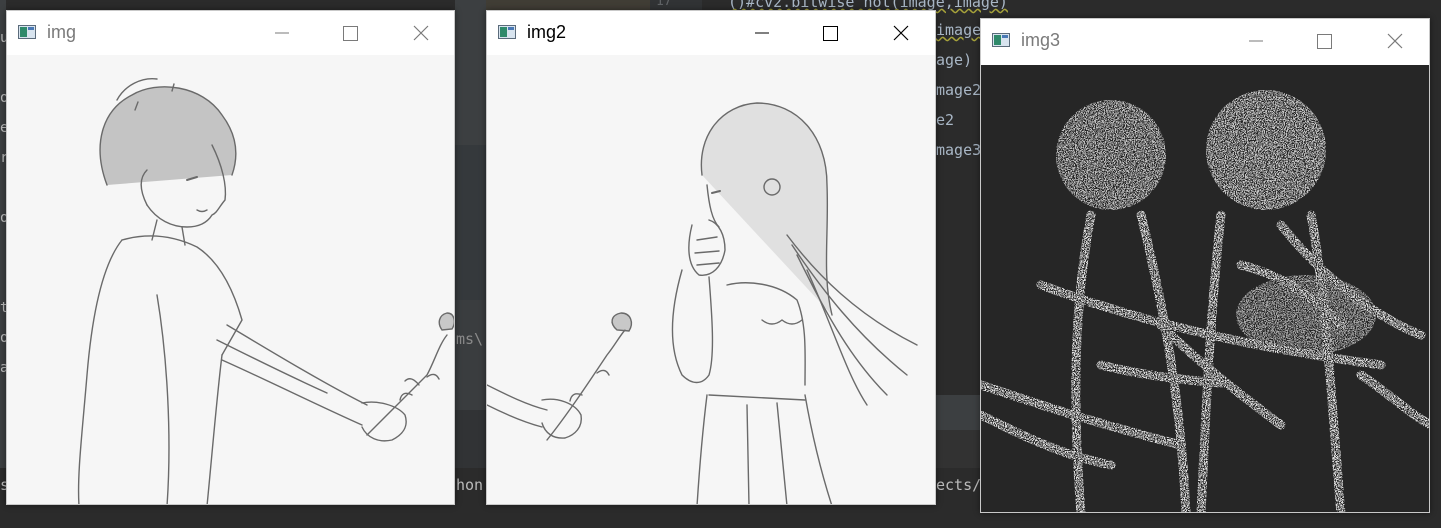 The width and height of the screenshot is (1441, 528). Describe the element at coordinates (954, 60) in the screenshot. I see `code-line: age)` at that location.